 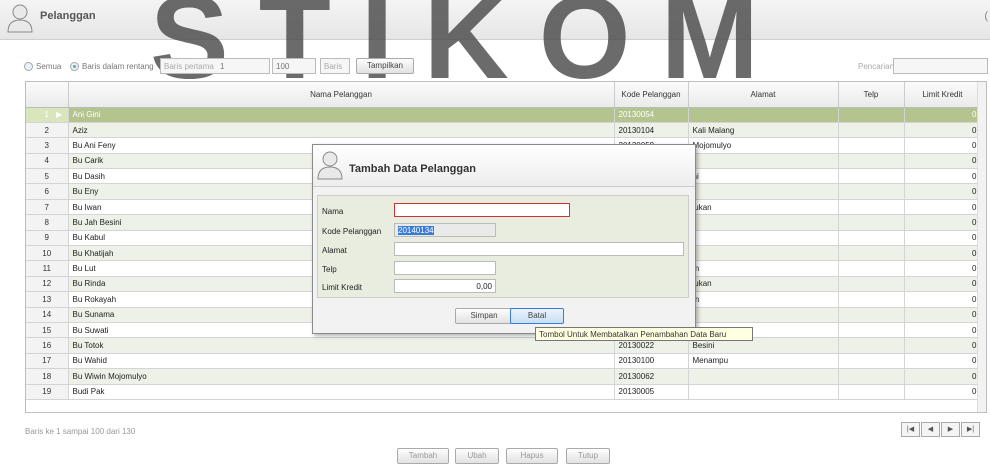 I want to click on telp-input, so click(x=445, y=268).